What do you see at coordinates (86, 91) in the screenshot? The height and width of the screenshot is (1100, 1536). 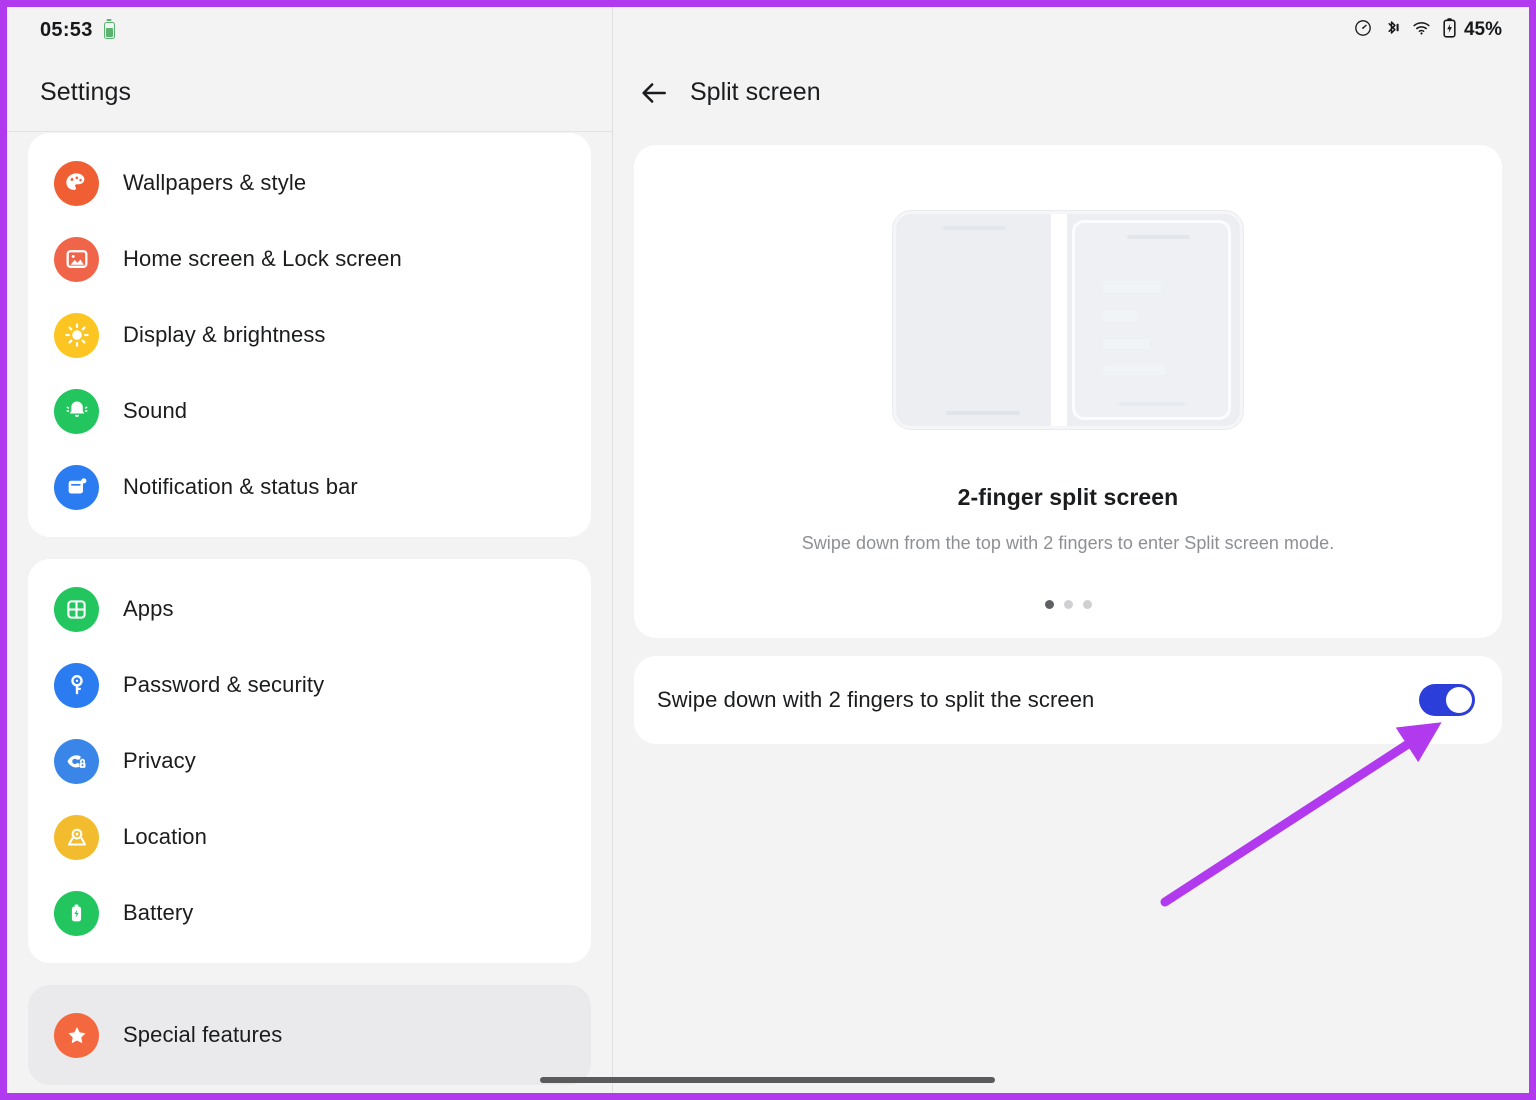 I see `page-title: Settings` at bounding box center [86, 91].